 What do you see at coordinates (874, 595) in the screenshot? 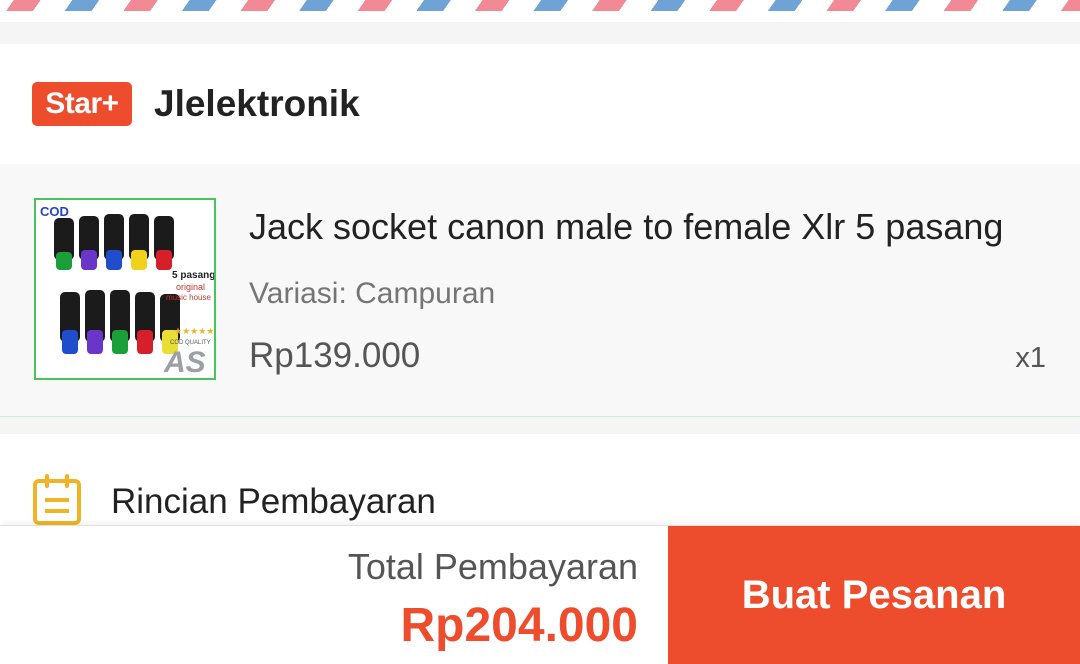
I see `place-order-button: Buat Pesanan` at bounding box center [874, 595].